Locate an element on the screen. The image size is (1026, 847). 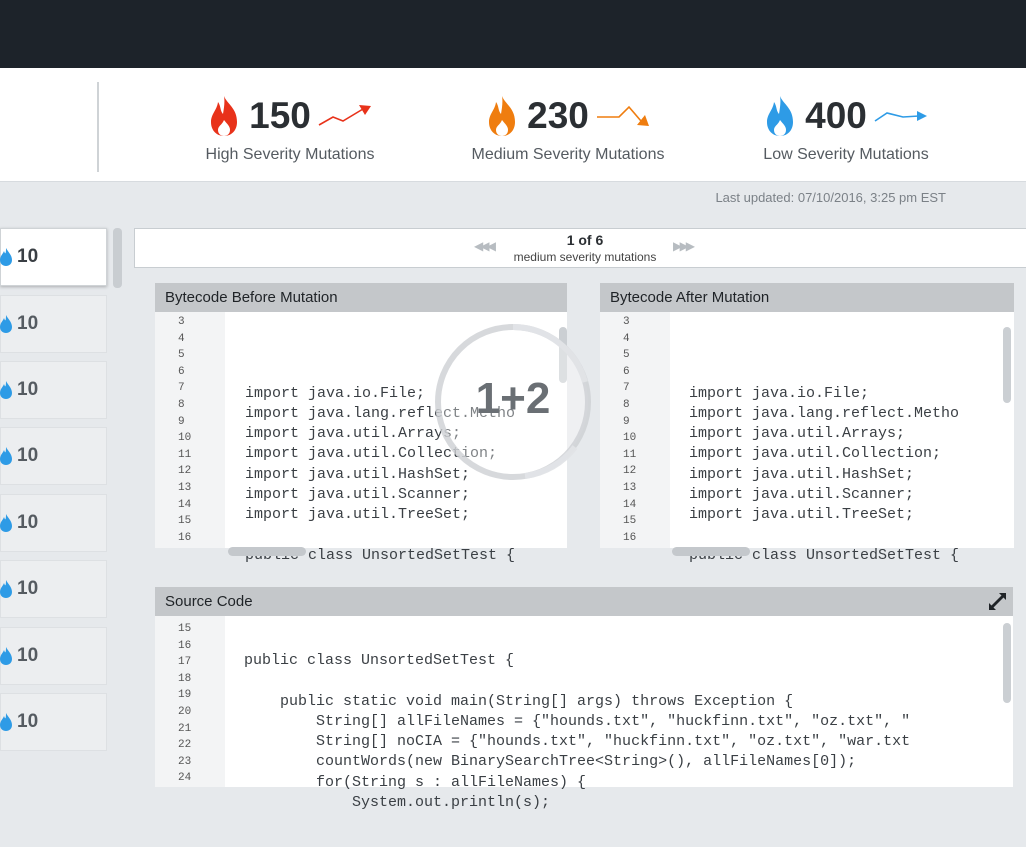
list-scrollbar is located at coordinates (117, 258).